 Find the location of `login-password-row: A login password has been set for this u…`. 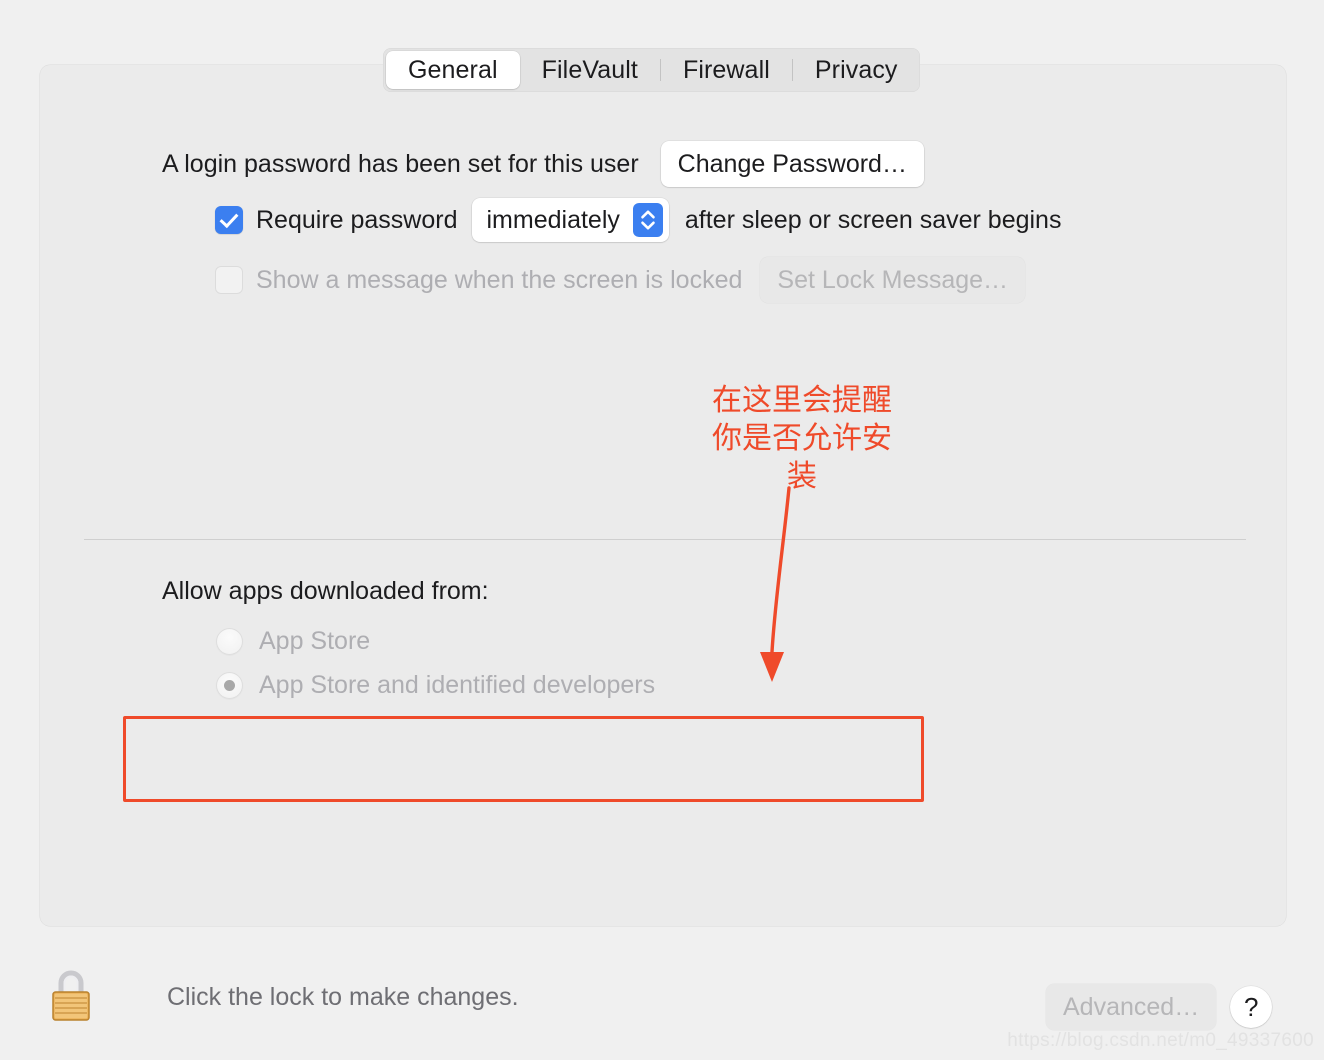

login-password-row: A login password has been set for this u… is located at coordinates (543, 164).